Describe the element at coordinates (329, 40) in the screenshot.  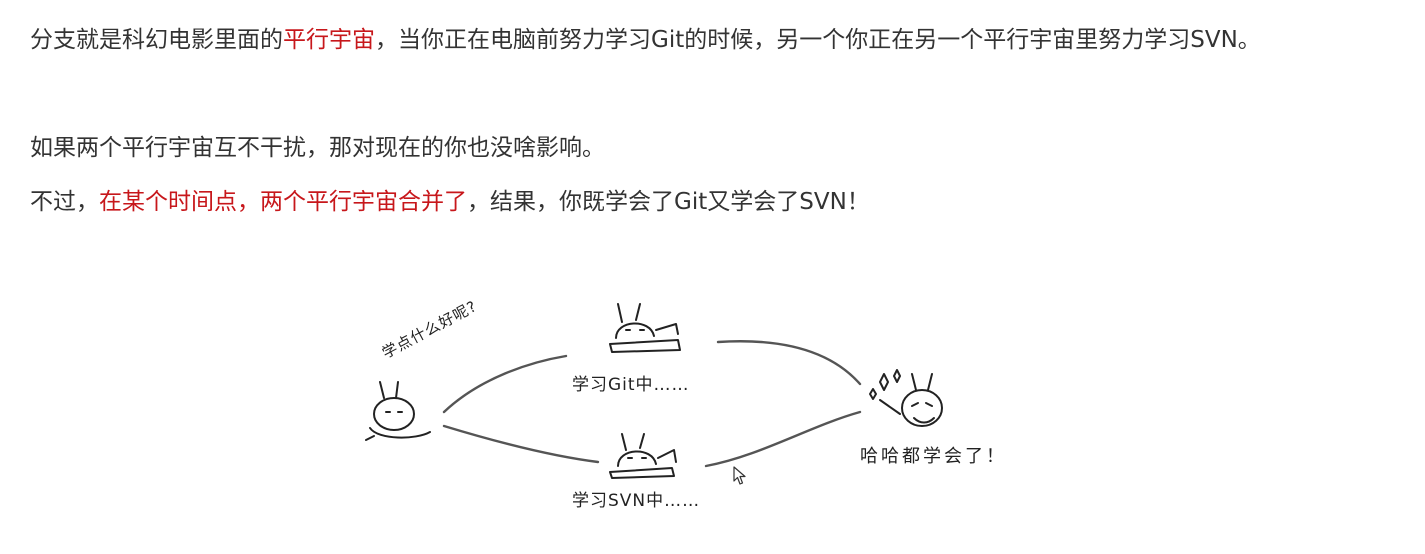
I see `p1-highlight-parallel-universe: 平行宇宙` at that location.